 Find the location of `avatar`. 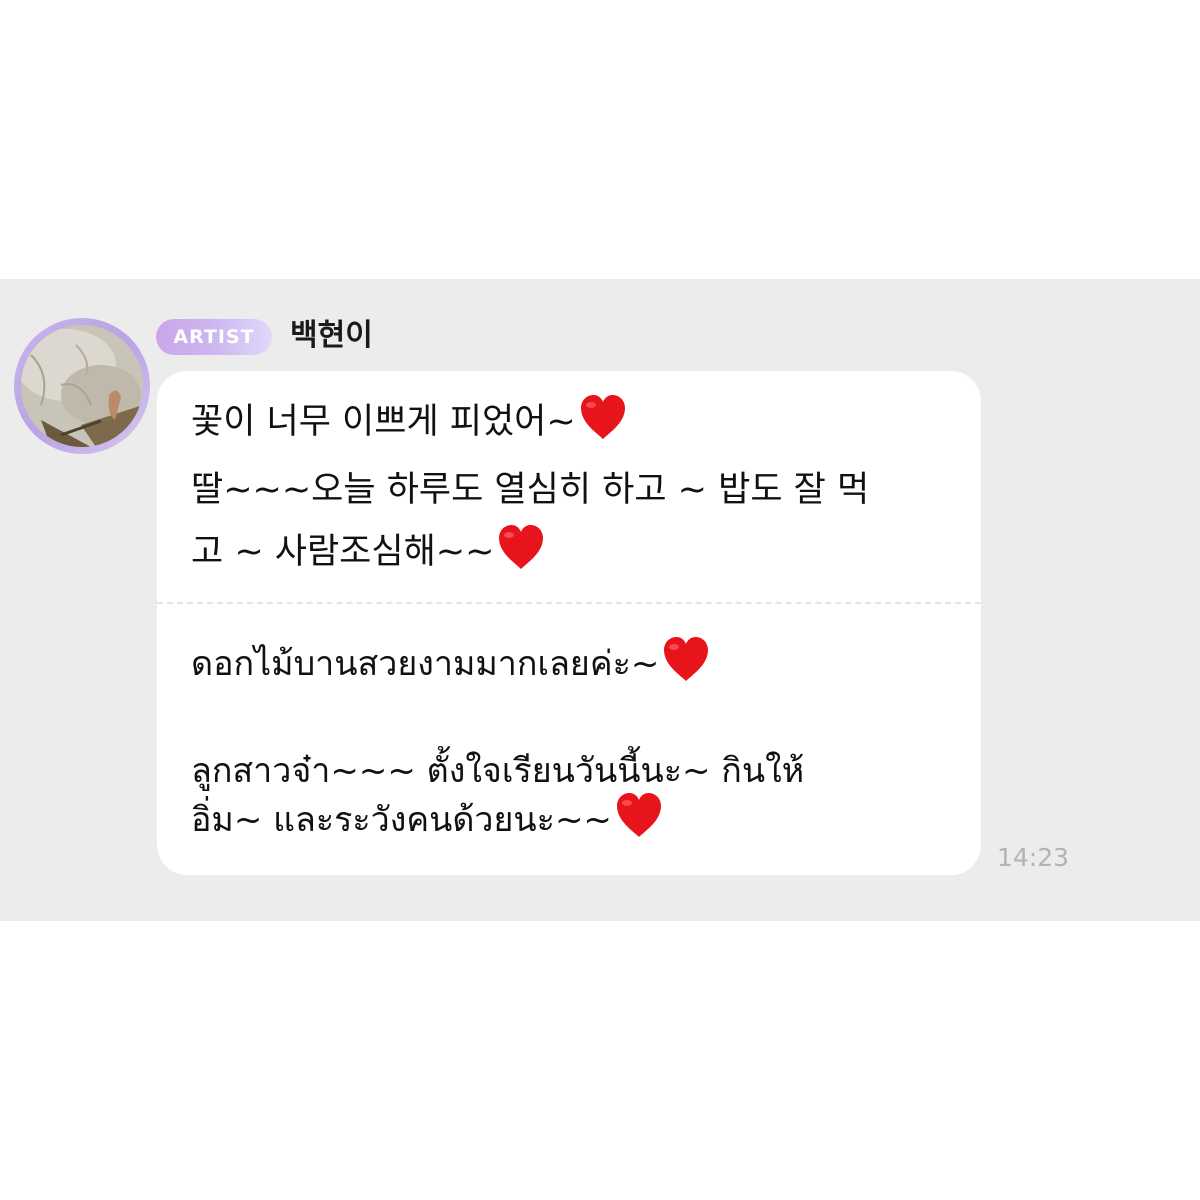

avatar is located at coordinates (82, 386).